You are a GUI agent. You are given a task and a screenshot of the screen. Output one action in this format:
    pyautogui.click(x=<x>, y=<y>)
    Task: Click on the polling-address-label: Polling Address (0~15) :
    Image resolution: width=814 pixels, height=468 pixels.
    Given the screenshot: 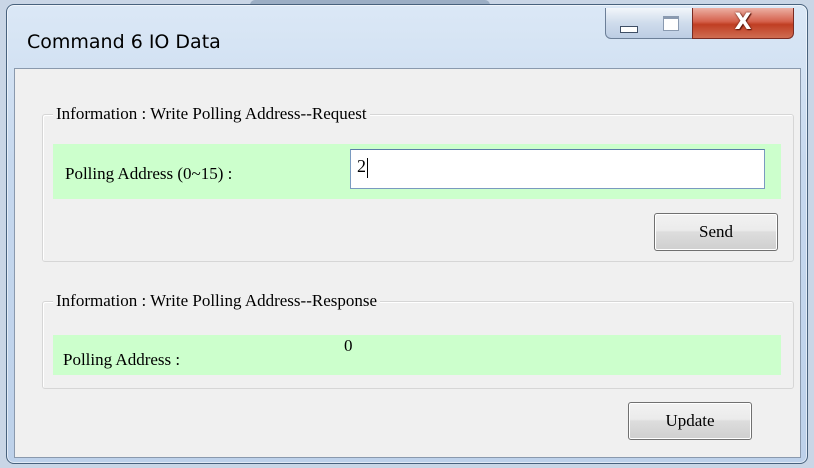 What is the action you would take?
    pyautogui.click(x=149, y=173)
    